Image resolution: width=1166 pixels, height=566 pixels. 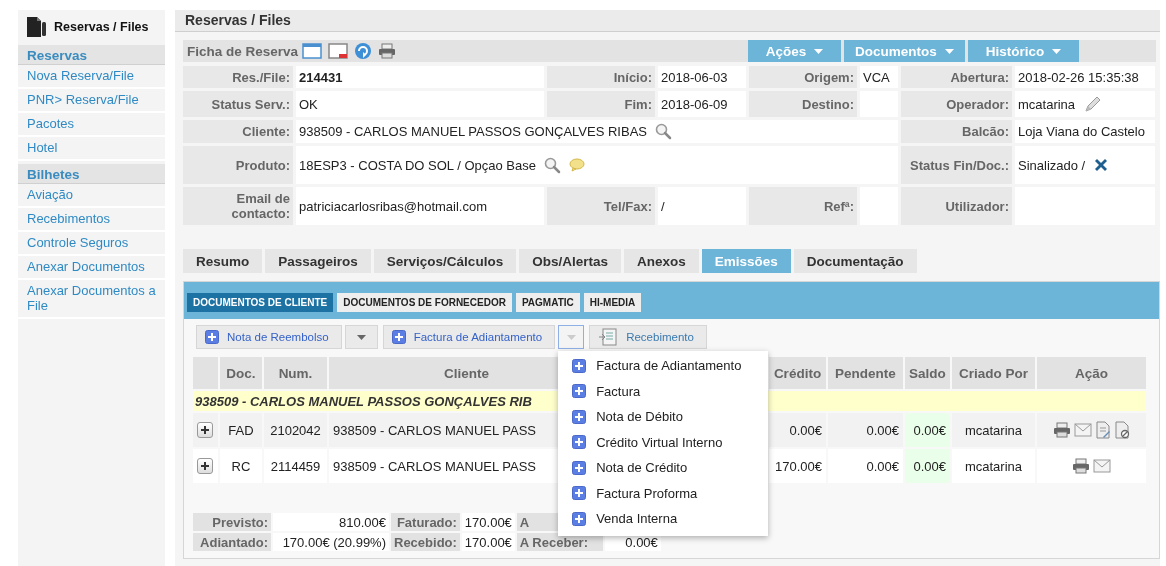 What do you see at coordinates (260, 302) in the screenshot?
I see `subtab: DOCUMENTOS DE CLIENTE` at bounding box center [260, 302].